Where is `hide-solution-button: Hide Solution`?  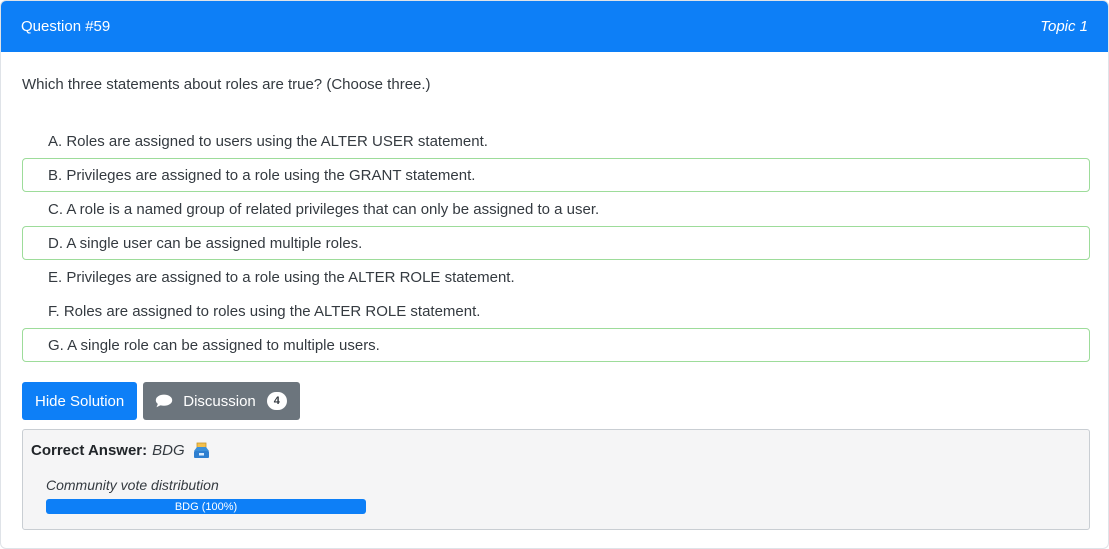 hide-solution-button: Hide Solution is located at coordinates (80, 401).